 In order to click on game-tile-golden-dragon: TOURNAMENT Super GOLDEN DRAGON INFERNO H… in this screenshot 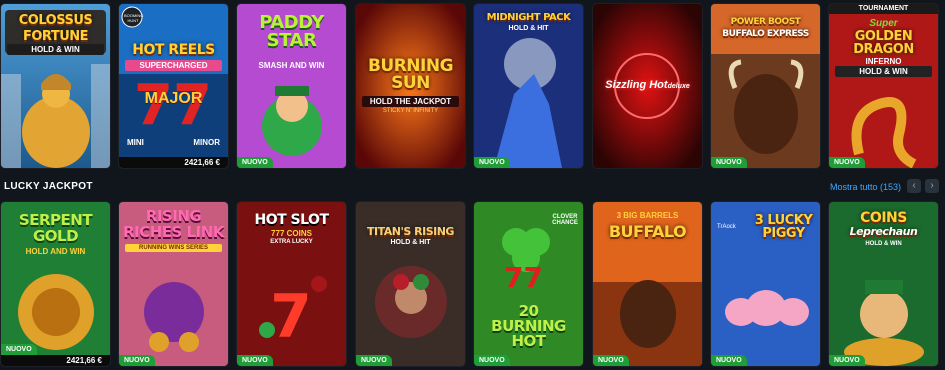, I will do `click(883, 86)`.